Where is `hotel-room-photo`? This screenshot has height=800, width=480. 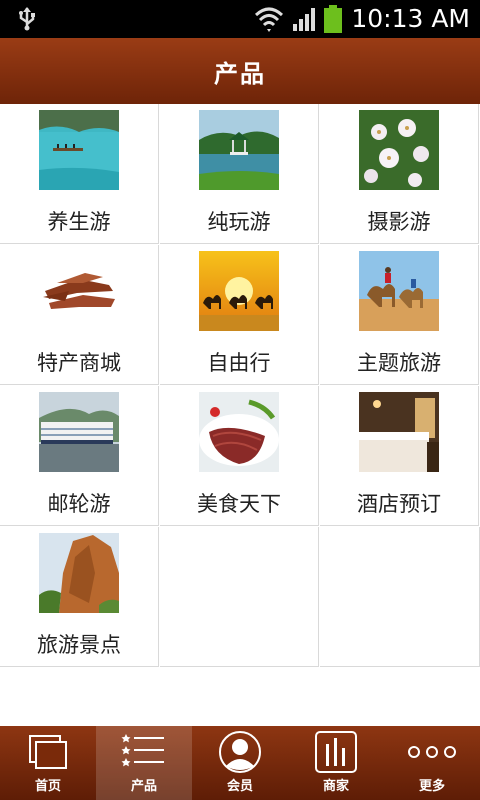 hotel-room-photo is located at coordinates (399, 432).